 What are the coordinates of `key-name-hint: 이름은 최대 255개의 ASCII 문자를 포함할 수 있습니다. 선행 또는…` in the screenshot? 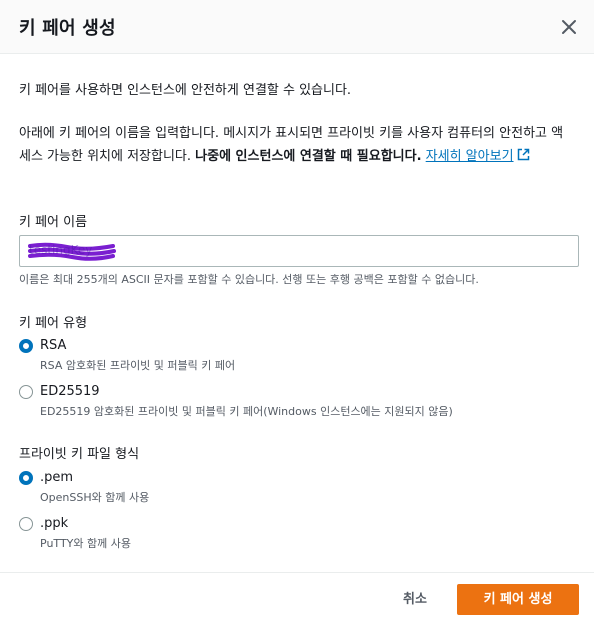 It's located at (249, 279).